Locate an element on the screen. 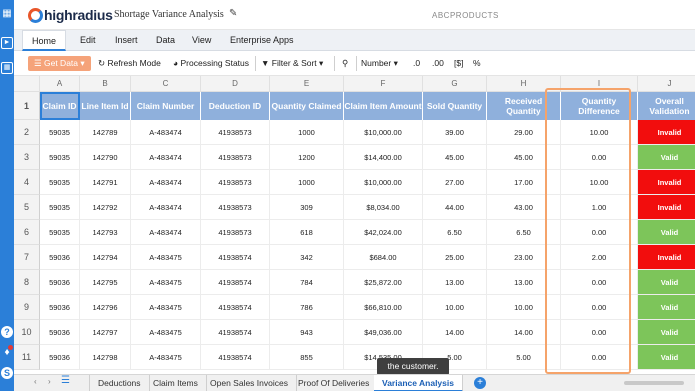 This screenshot has height=391, width=695. row-number: 5 is located at coordinates (27, 207).